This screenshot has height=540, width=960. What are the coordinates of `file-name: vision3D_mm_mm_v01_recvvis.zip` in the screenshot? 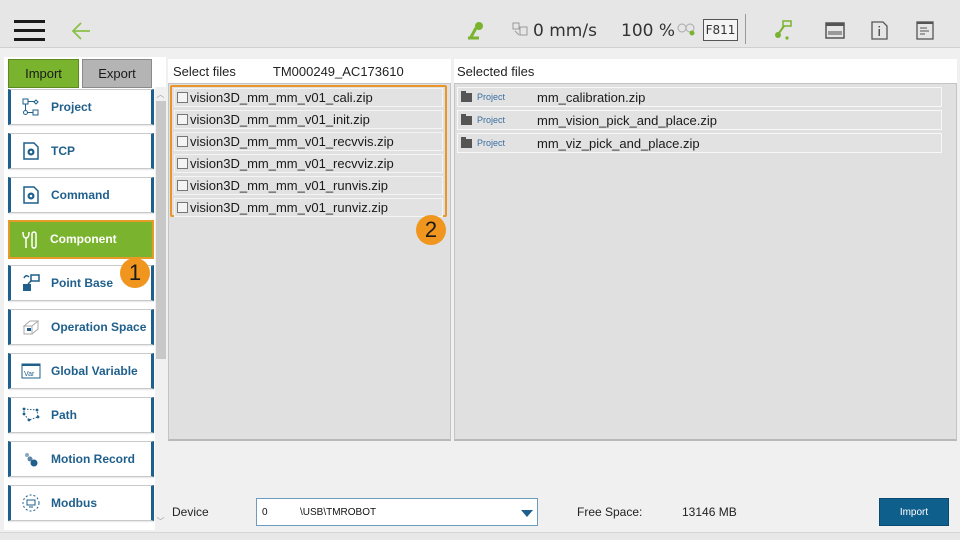 It's located at (292, 141).